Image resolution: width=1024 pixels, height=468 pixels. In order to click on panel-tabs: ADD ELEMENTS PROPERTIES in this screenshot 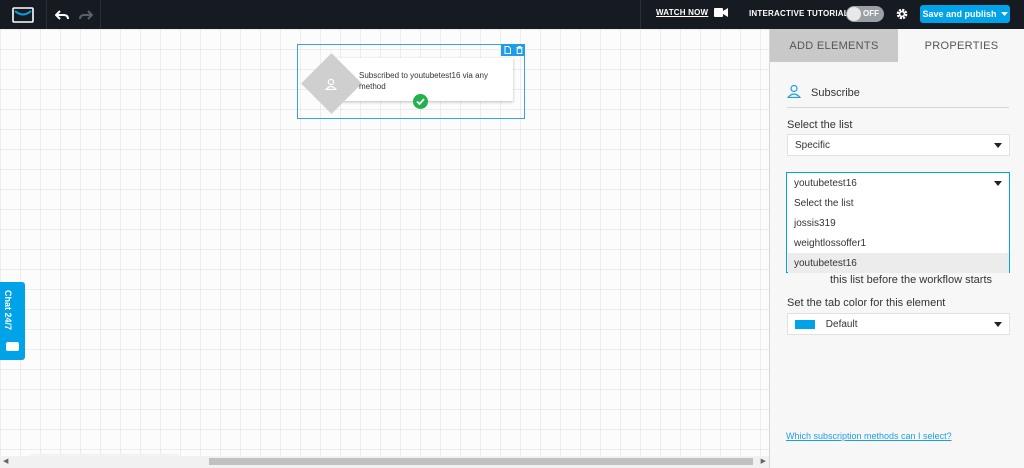, I will do `click(897, 45)`.